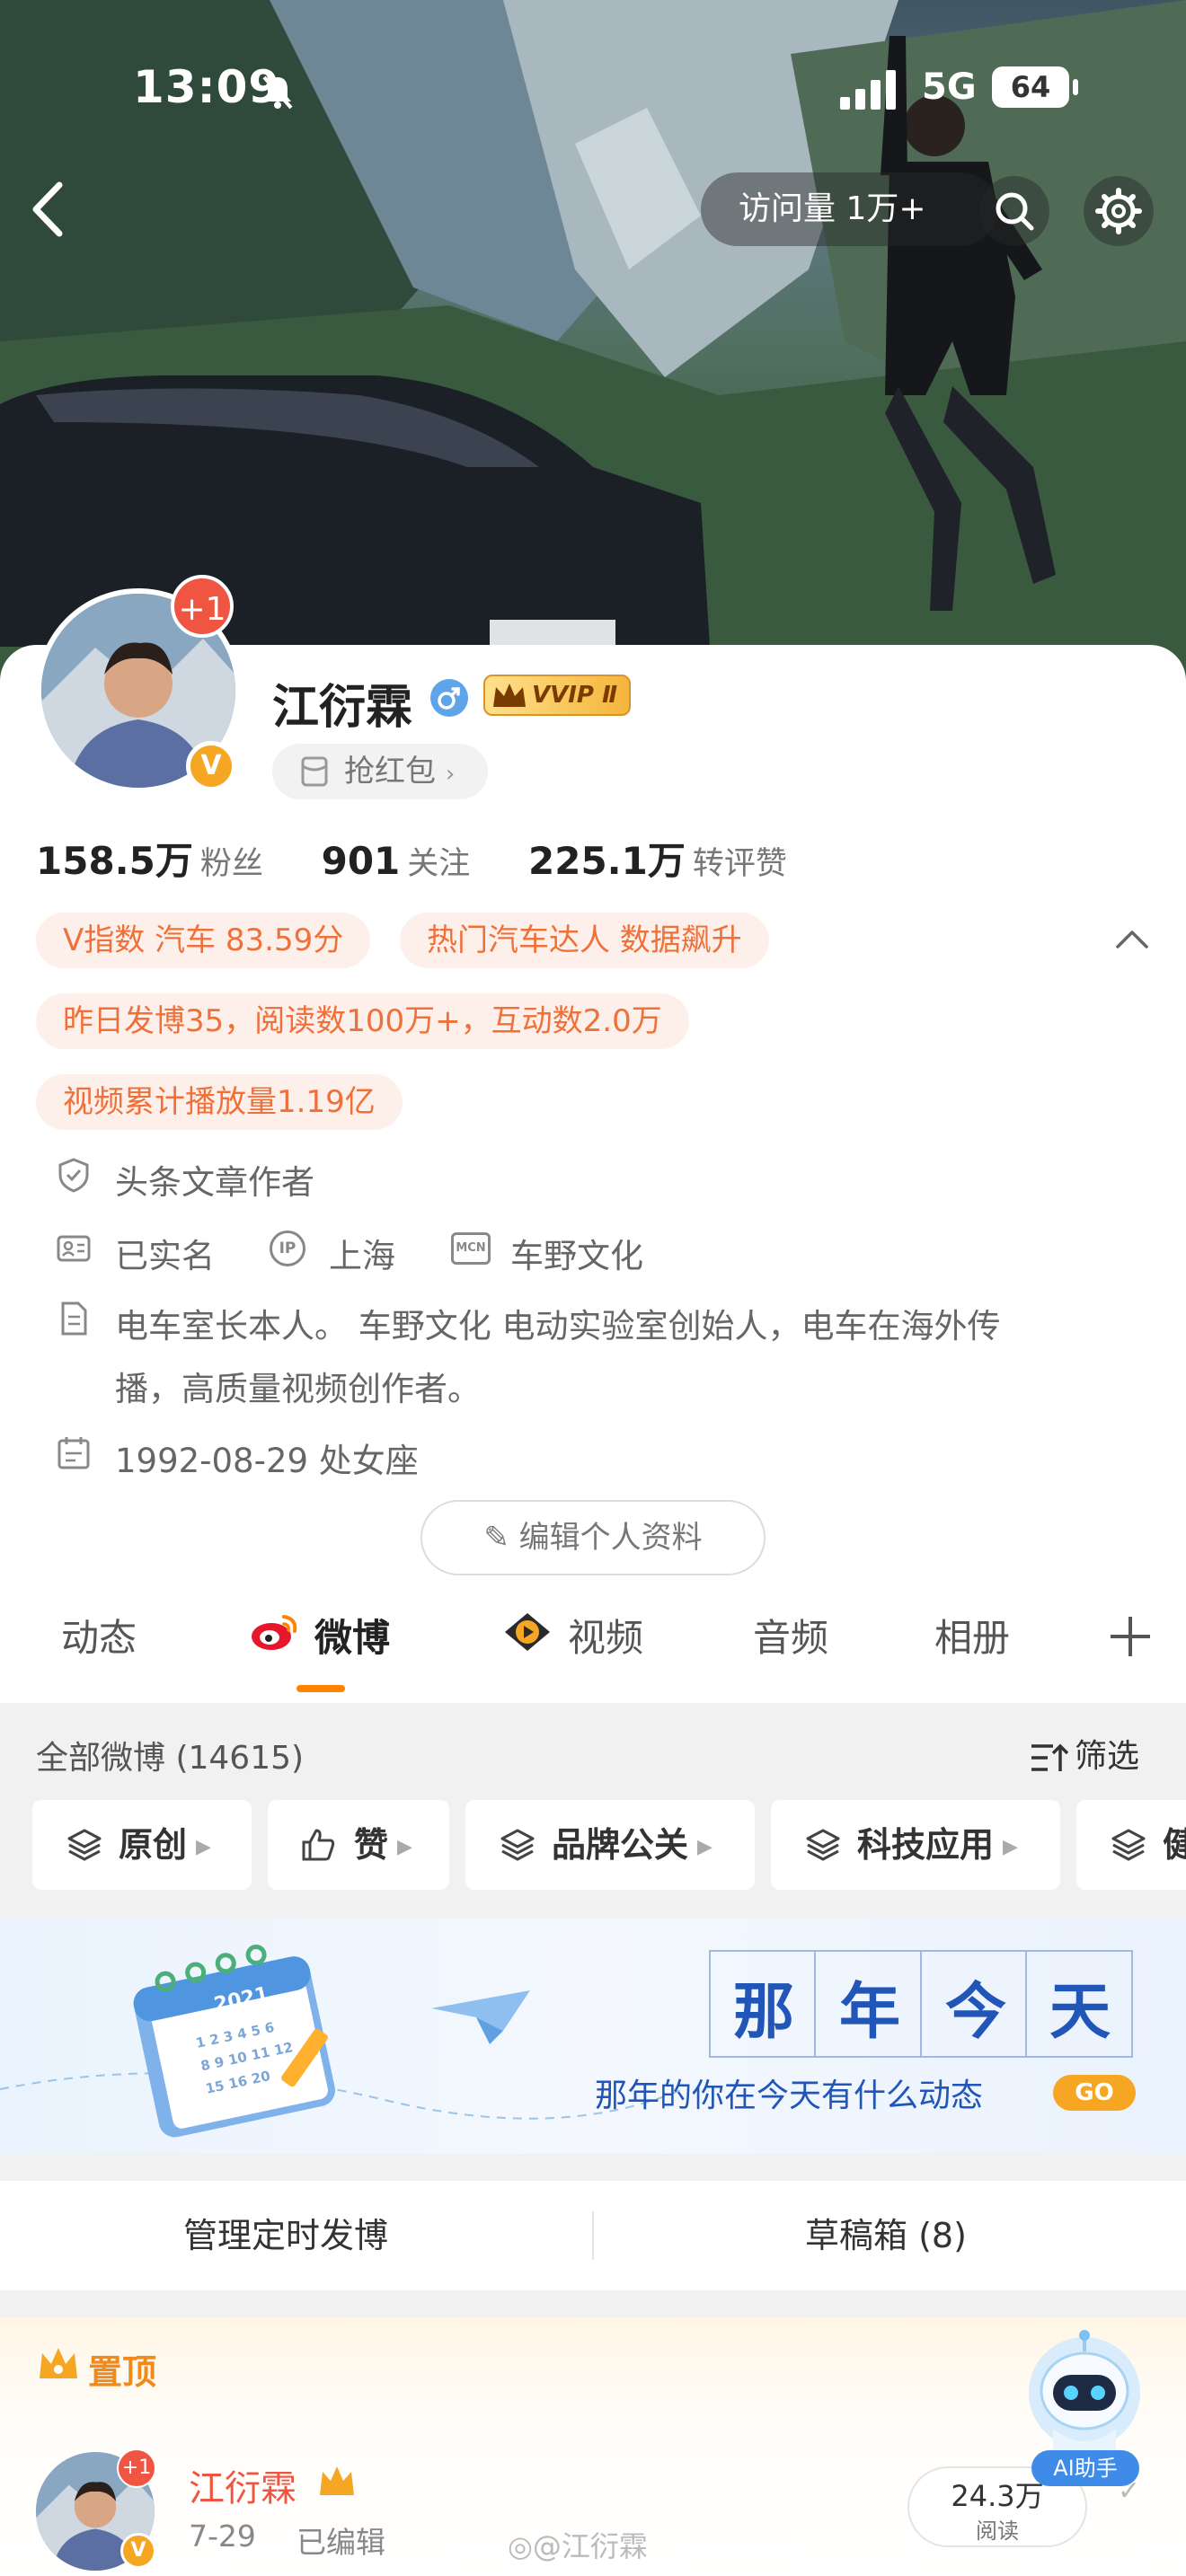 Image resolution: width=1186 pixels, height=2576 pixels. What do you see at coordinates (337, 2480) in the screenshot?
I see `crown-badge-icon` at bounding box center [337, 2480].